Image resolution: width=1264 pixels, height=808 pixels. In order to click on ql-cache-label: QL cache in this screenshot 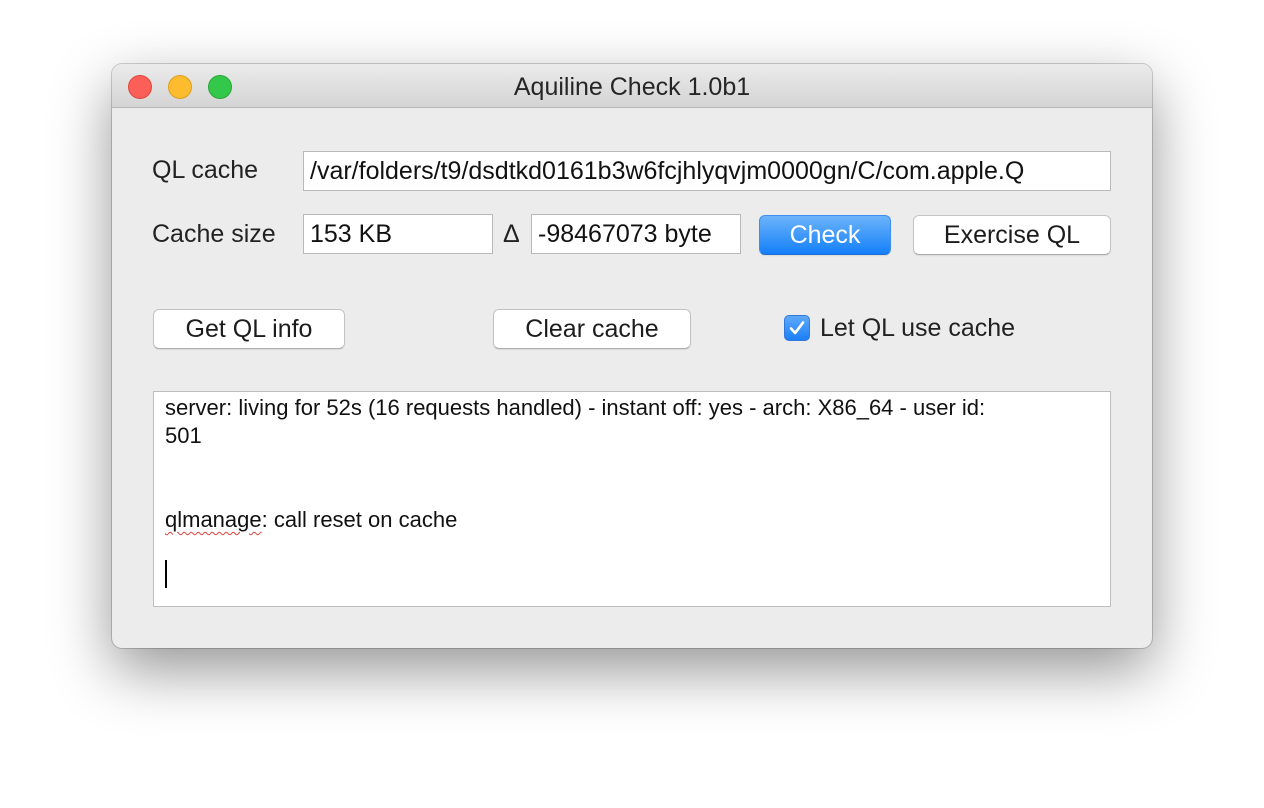, I will do `click(205, 170)`.